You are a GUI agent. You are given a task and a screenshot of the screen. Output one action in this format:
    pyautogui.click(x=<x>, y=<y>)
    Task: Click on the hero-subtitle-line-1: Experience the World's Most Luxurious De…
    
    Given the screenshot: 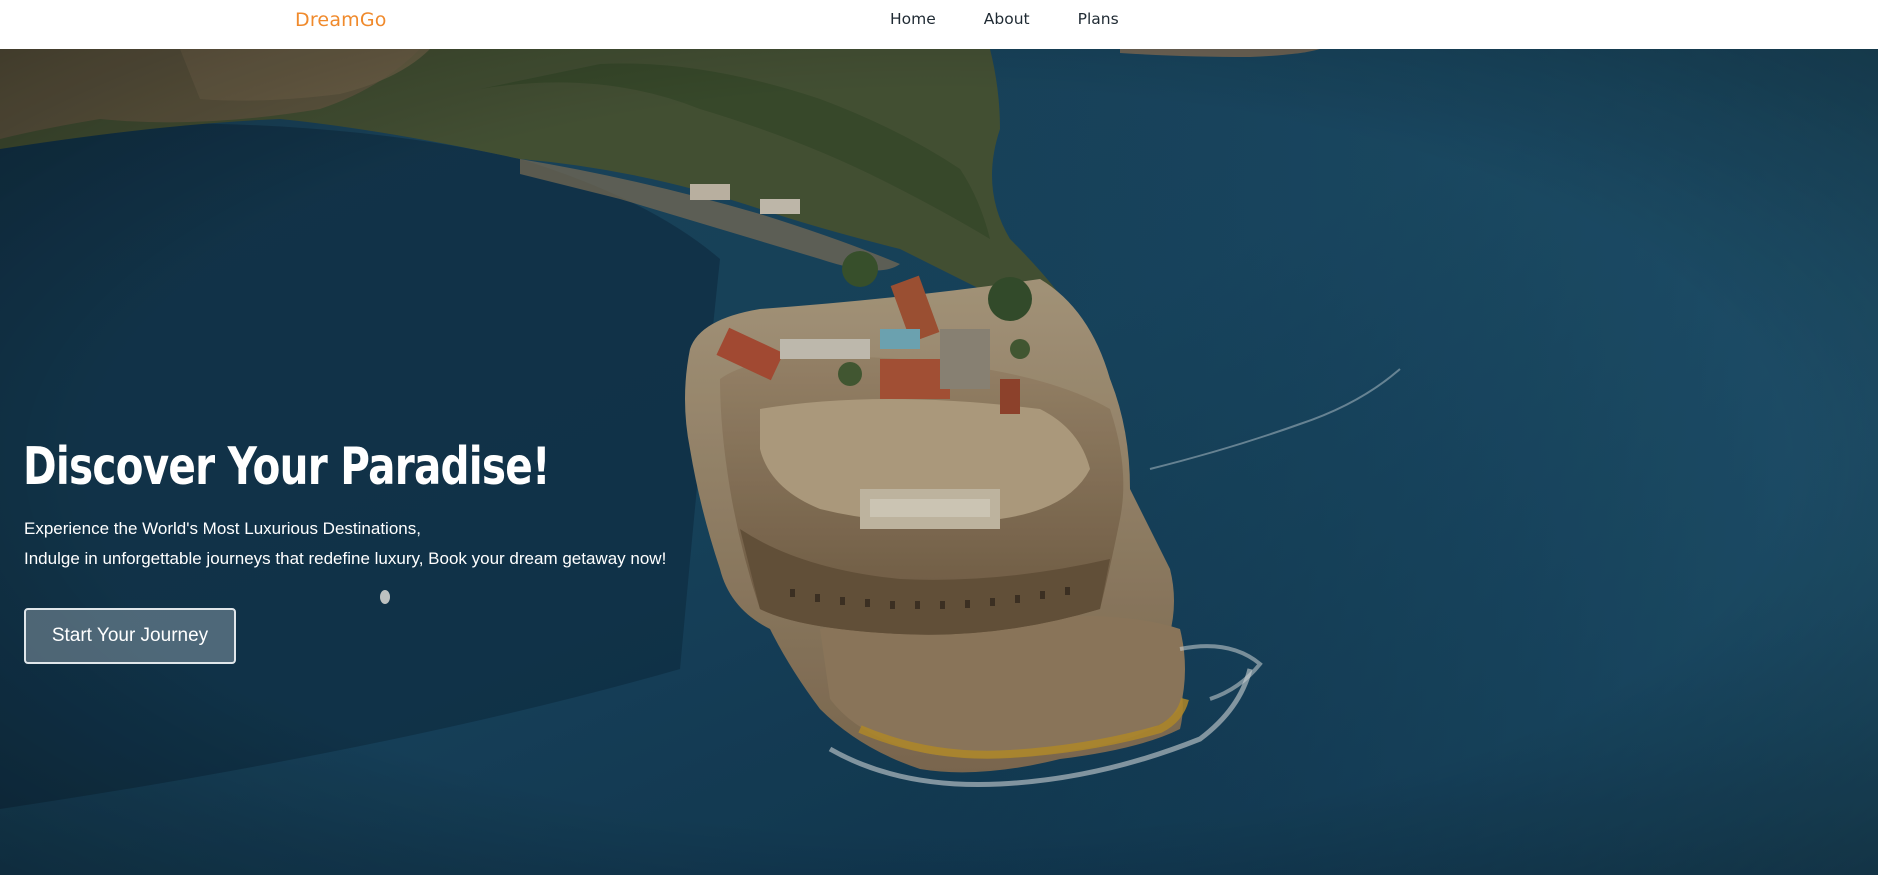 What is the action you would take?
    pyautogui.click(x=222, y=528)
    